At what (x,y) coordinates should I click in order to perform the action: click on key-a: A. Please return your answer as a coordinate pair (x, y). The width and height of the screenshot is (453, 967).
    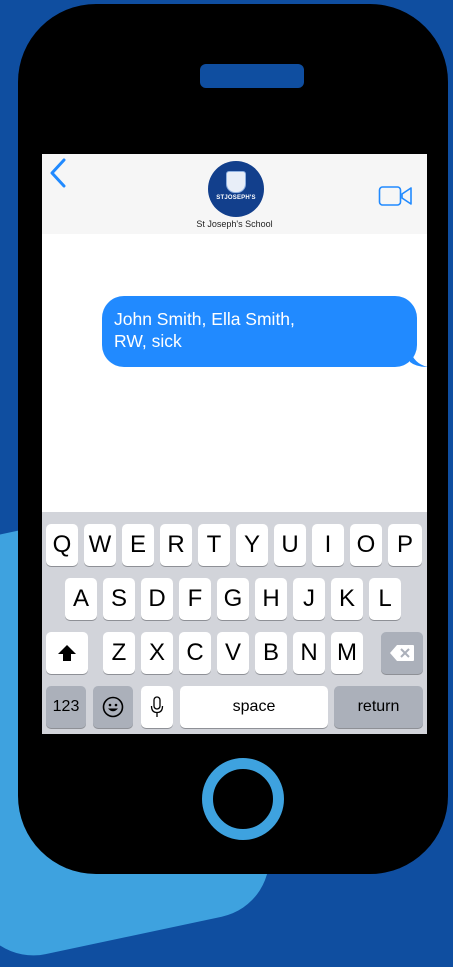
    Looking at the image, I should click on (81, 599).